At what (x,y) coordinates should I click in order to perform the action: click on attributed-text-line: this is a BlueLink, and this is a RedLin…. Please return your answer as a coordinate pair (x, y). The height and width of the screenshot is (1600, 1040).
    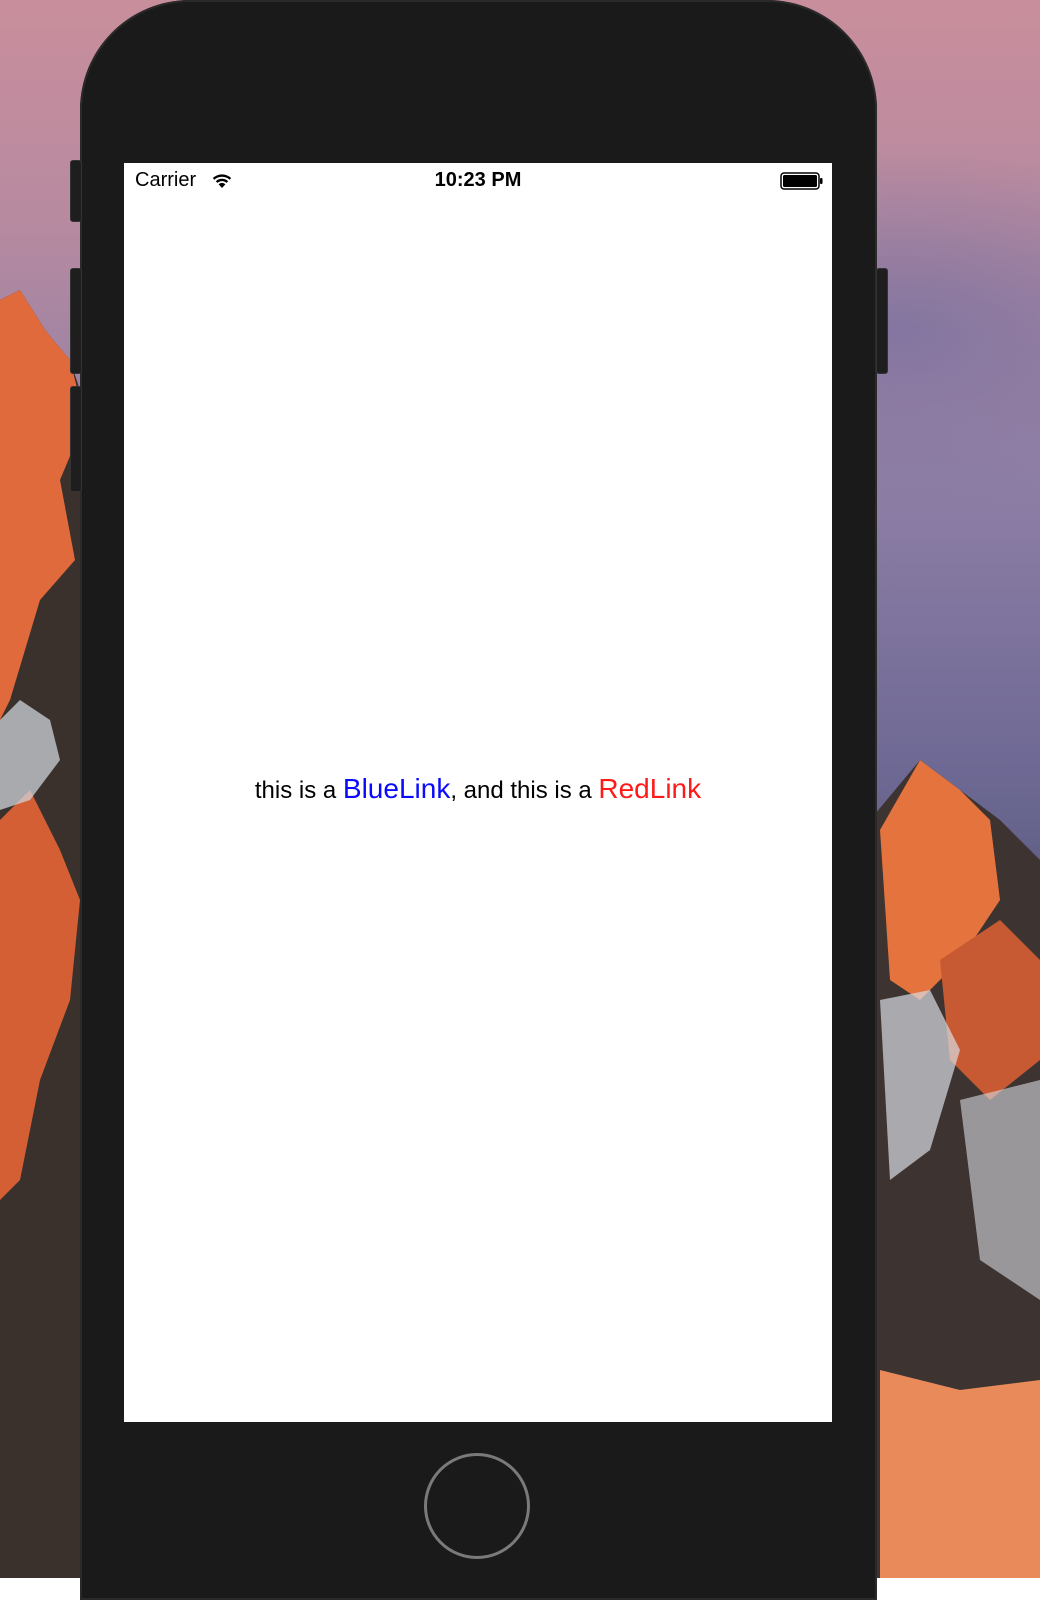
    Looking at the image, I should click on (478, 789).